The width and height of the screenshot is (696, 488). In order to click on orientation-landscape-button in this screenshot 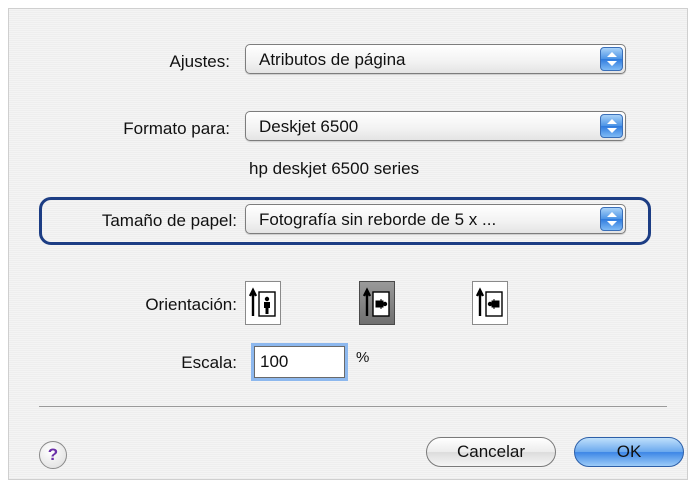, I will do `click(377, 303)`.